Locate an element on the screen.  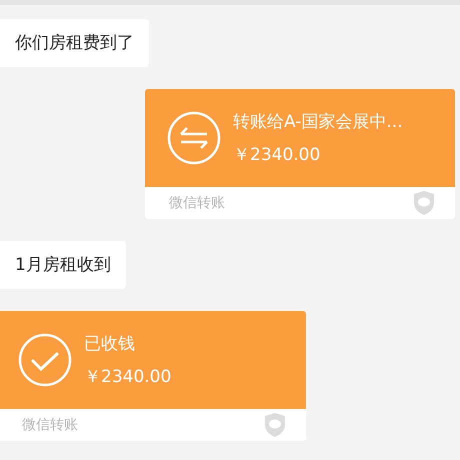
transfer-title: 已收钱 is located at coordinates (110, 344).